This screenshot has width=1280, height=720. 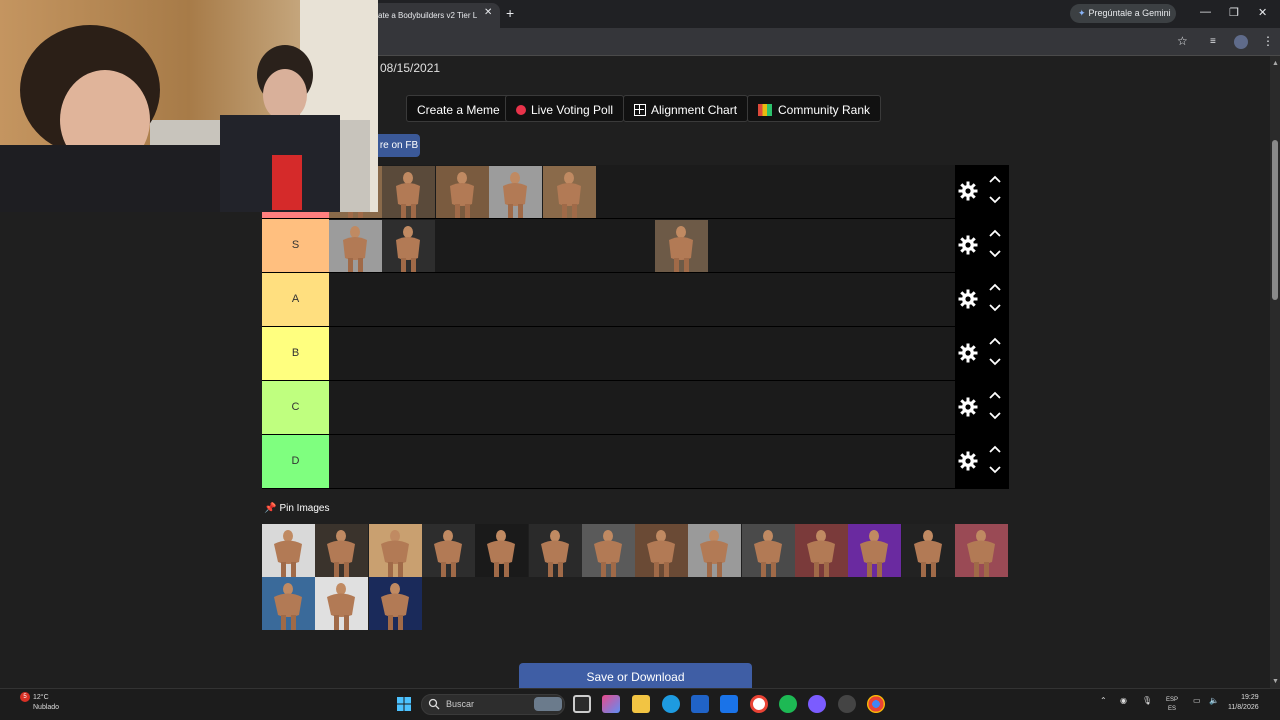 I want to click on copilot-icon, so click(x=611, y=704).